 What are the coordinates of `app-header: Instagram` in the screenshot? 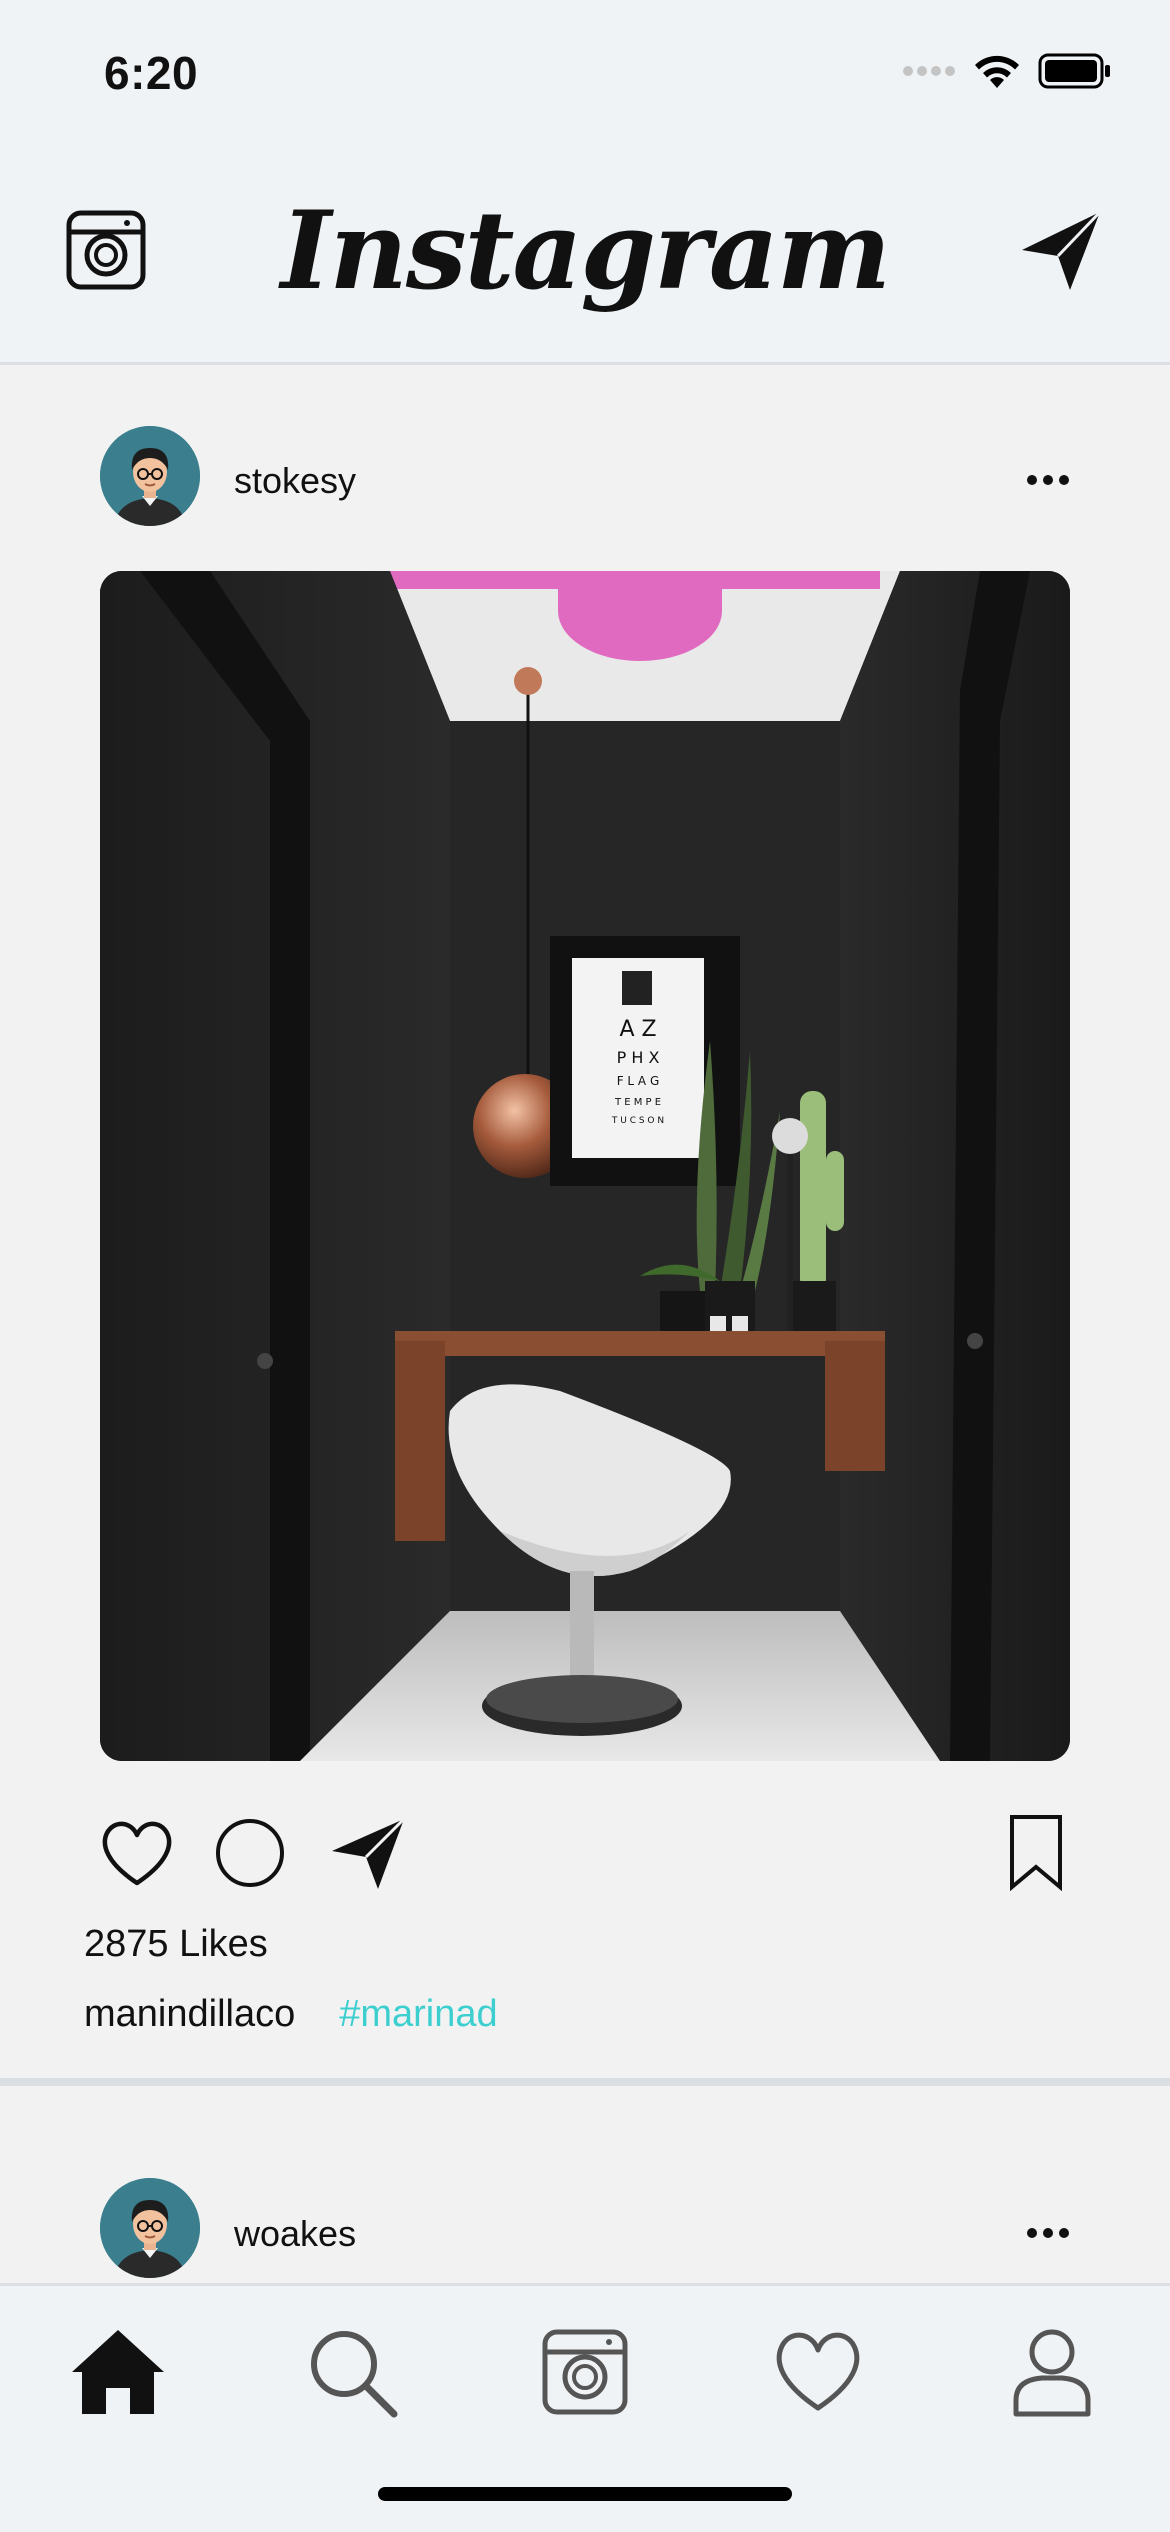 It's located at (585, 257).